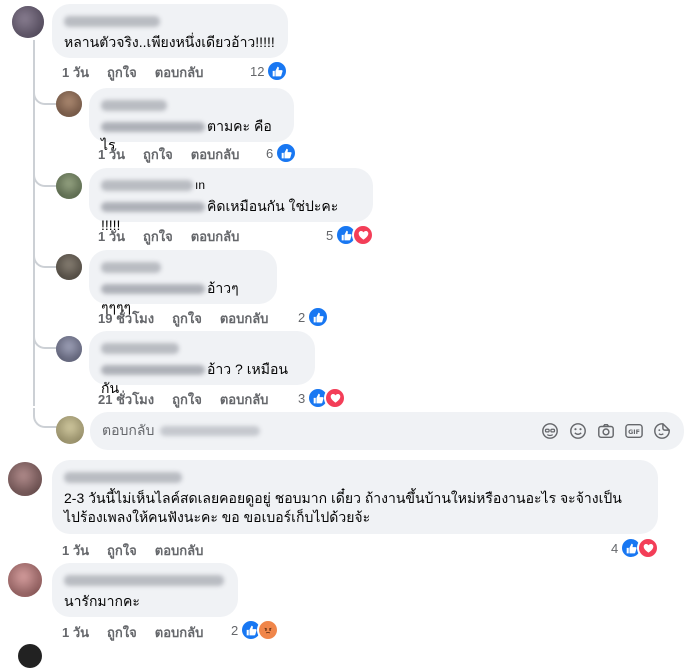 This screenshot has height=668, width=700. Describe the element at coordinates (662, 431) in the screenshot. I see `sticker-icon` at that location.